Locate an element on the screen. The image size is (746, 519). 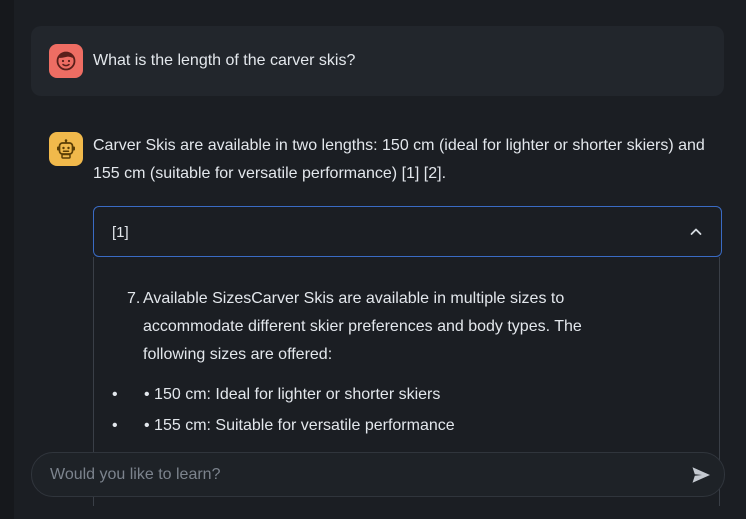
citation-title: [1] is located at coordinates (120, 232).